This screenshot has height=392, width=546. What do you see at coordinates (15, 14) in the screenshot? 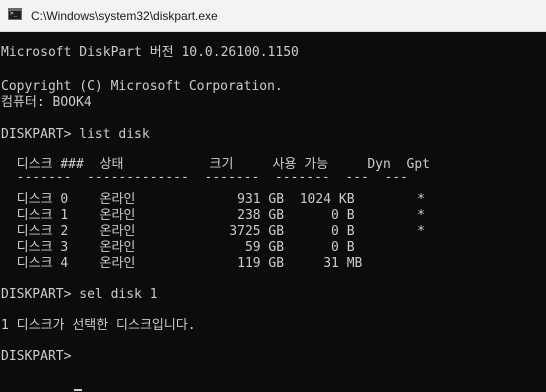
I see `console-icon: >_` at bounding box center [15, 14].